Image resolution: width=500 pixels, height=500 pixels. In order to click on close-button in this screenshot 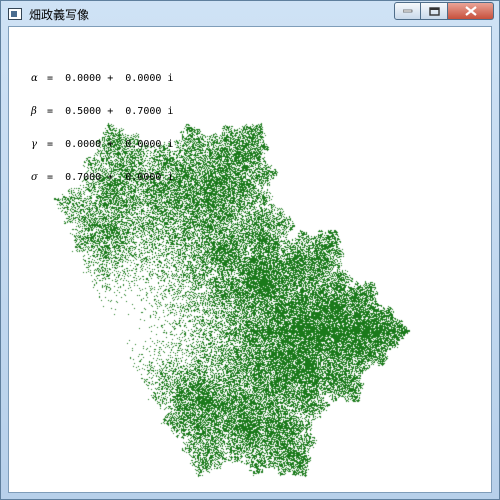, I will do `click(471, 11)`.